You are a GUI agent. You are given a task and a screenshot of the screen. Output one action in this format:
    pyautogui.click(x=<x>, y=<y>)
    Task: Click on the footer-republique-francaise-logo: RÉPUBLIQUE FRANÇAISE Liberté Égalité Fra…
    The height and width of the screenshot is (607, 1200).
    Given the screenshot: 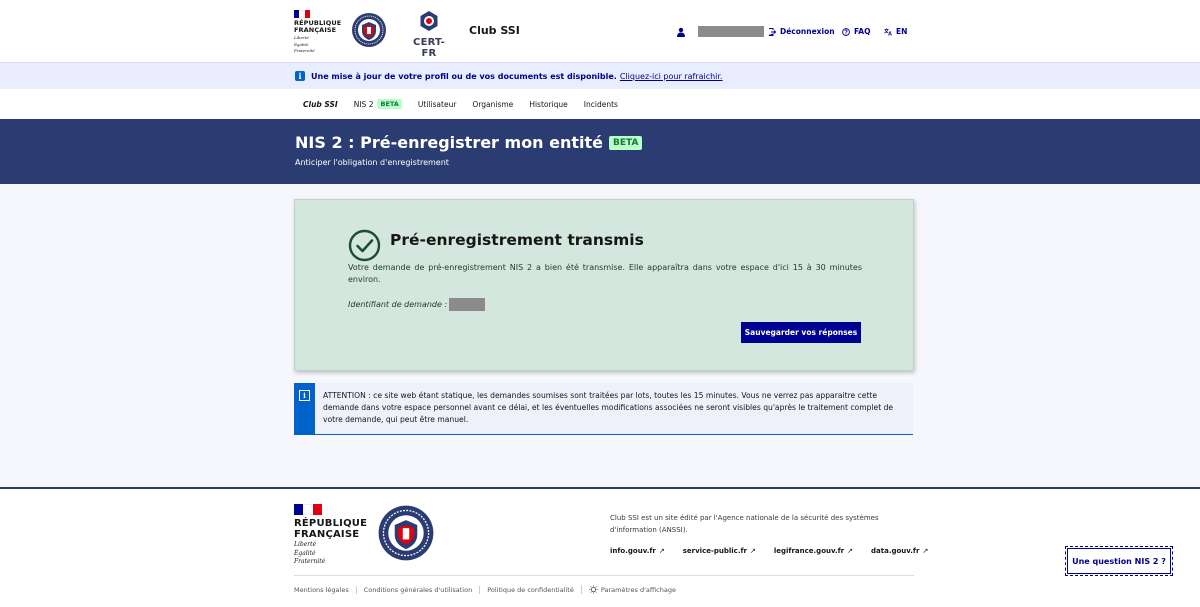 What is the action you would take?
    pyautogui.click(x=330, y=535)
    